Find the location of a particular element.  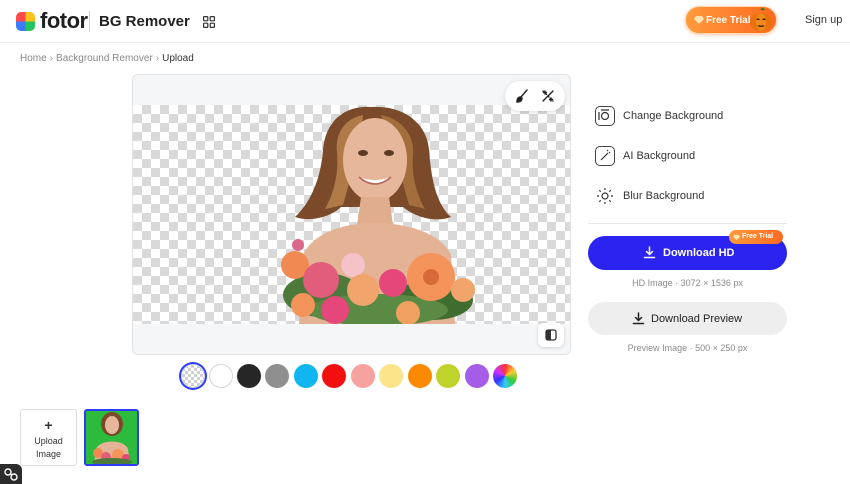

image-thumbnail is located at coordinates (111, 437).